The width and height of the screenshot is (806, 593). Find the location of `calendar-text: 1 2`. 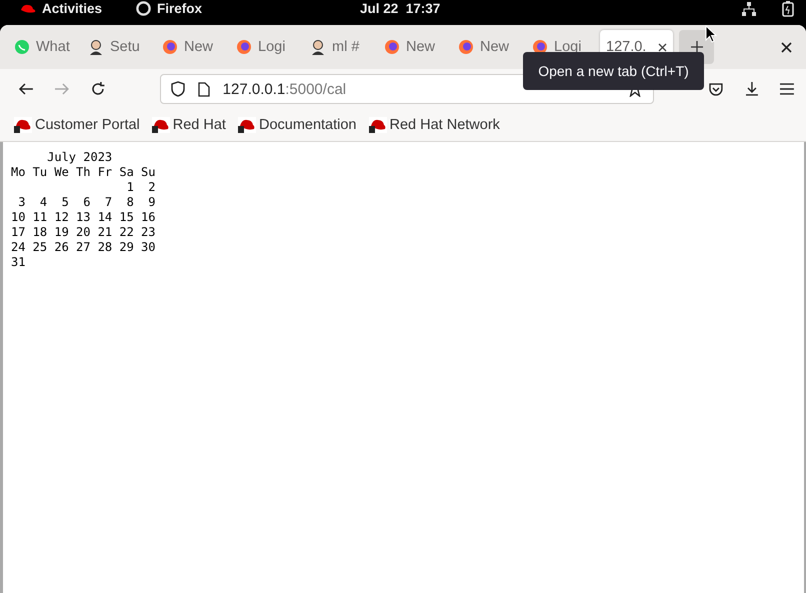

calendar-text: 1 2 is located at coordinates (141, 187).